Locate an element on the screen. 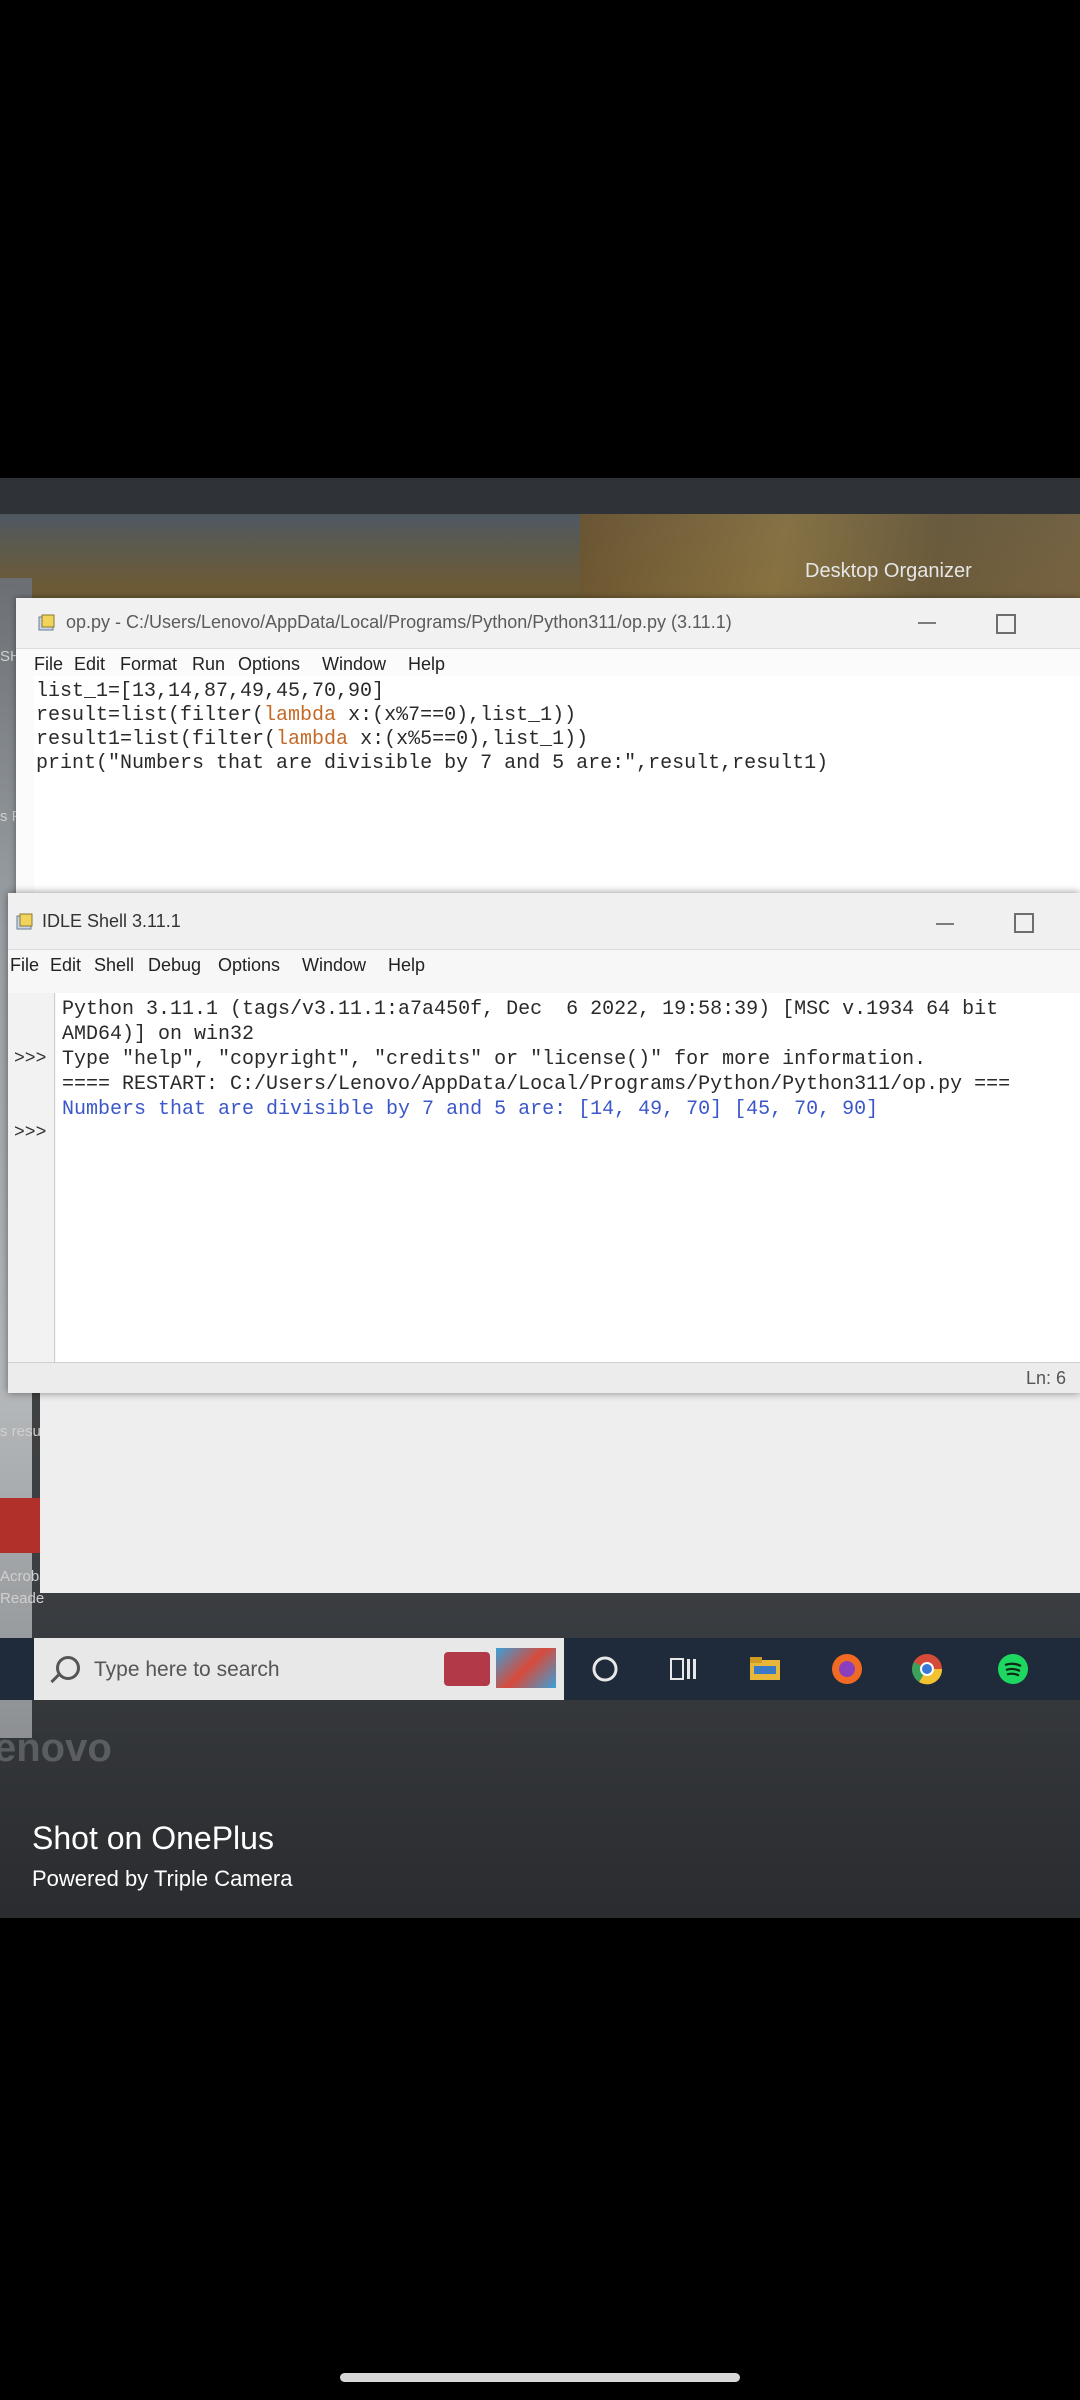  editor-menubar: File Edit Format Run Options Window Help is located at coordinates (548, 664).